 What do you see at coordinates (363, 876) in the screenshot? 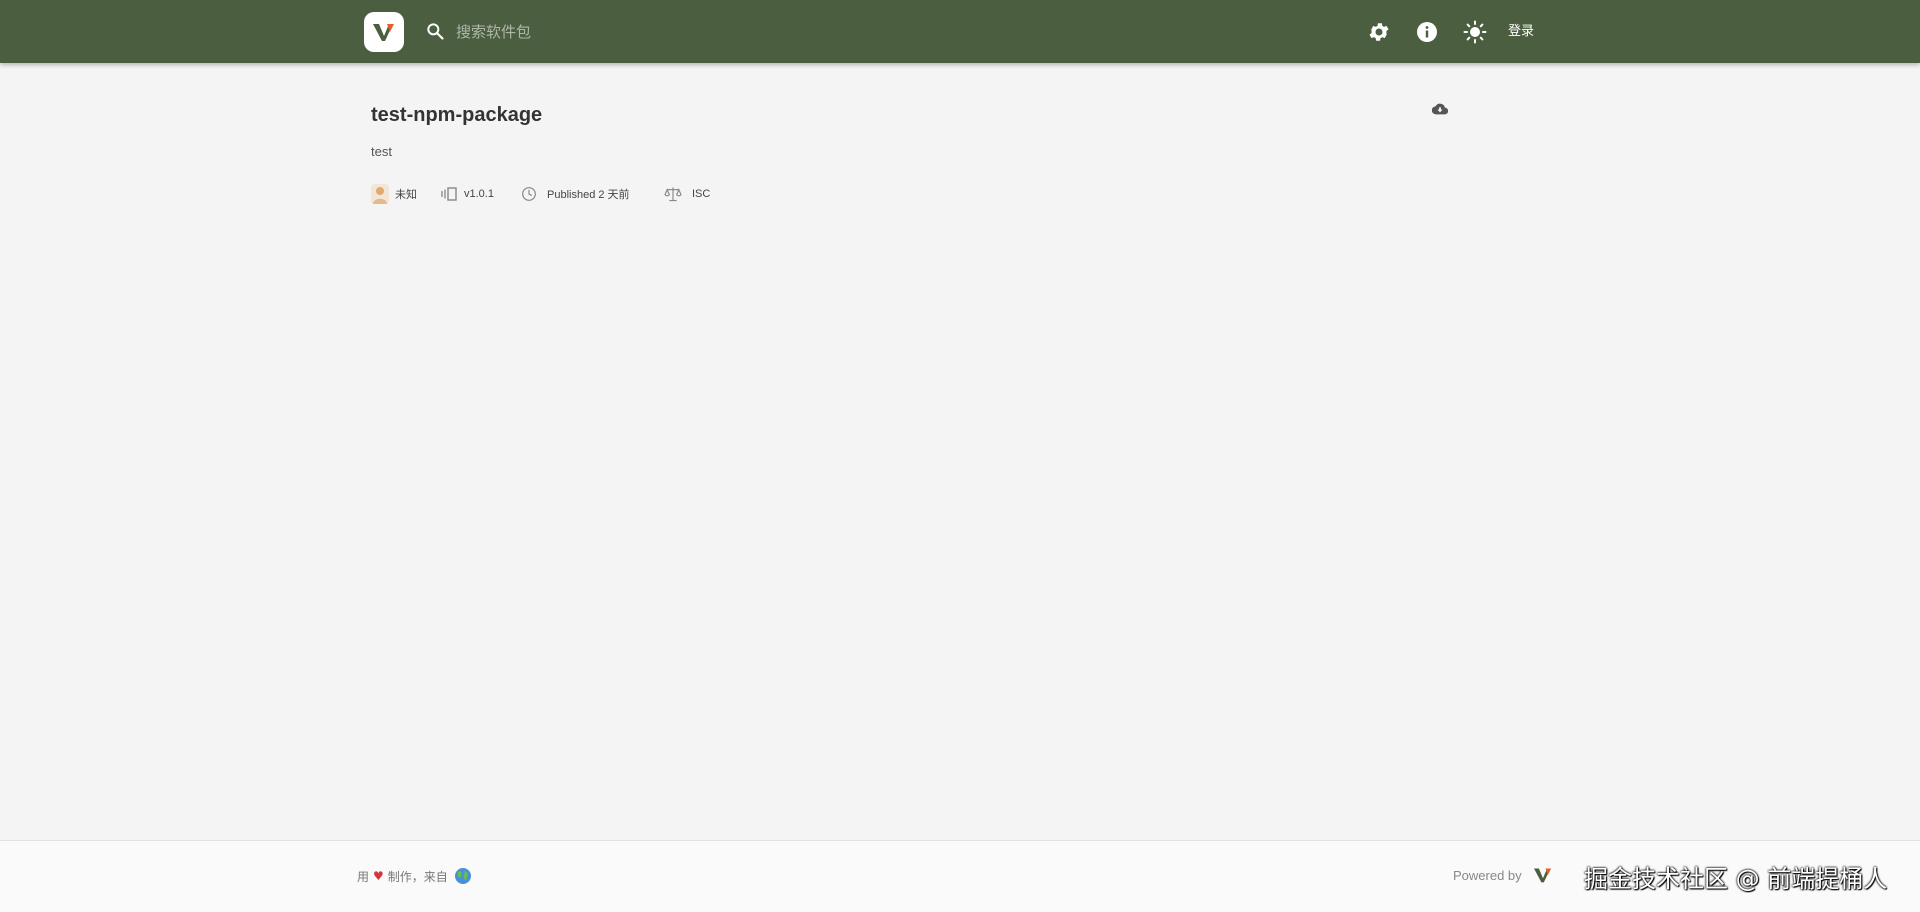
I see `made-with-prefix: 用` at bounding box center [363, 876].